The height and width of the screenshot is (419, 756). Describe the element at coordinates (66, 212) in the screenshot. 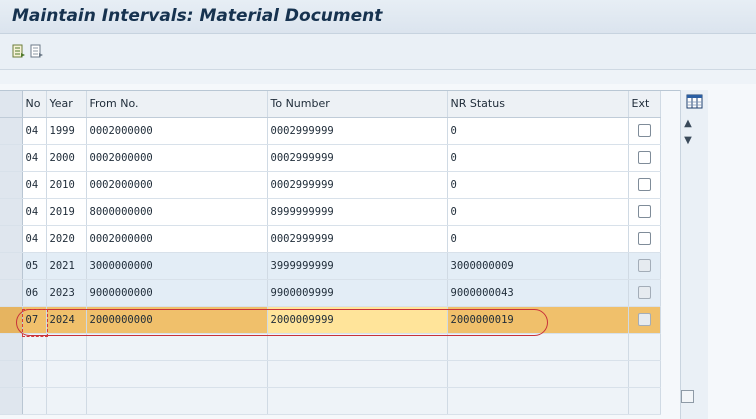

I see `cell-year: 2019` at that location.